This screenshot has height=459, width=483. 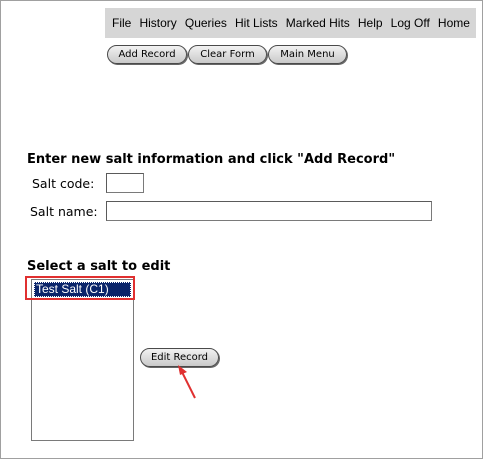 What do you see at coordinates (125, 183) in the screenshot?
I see `salt-code-input` at bounding box center [125, 183].